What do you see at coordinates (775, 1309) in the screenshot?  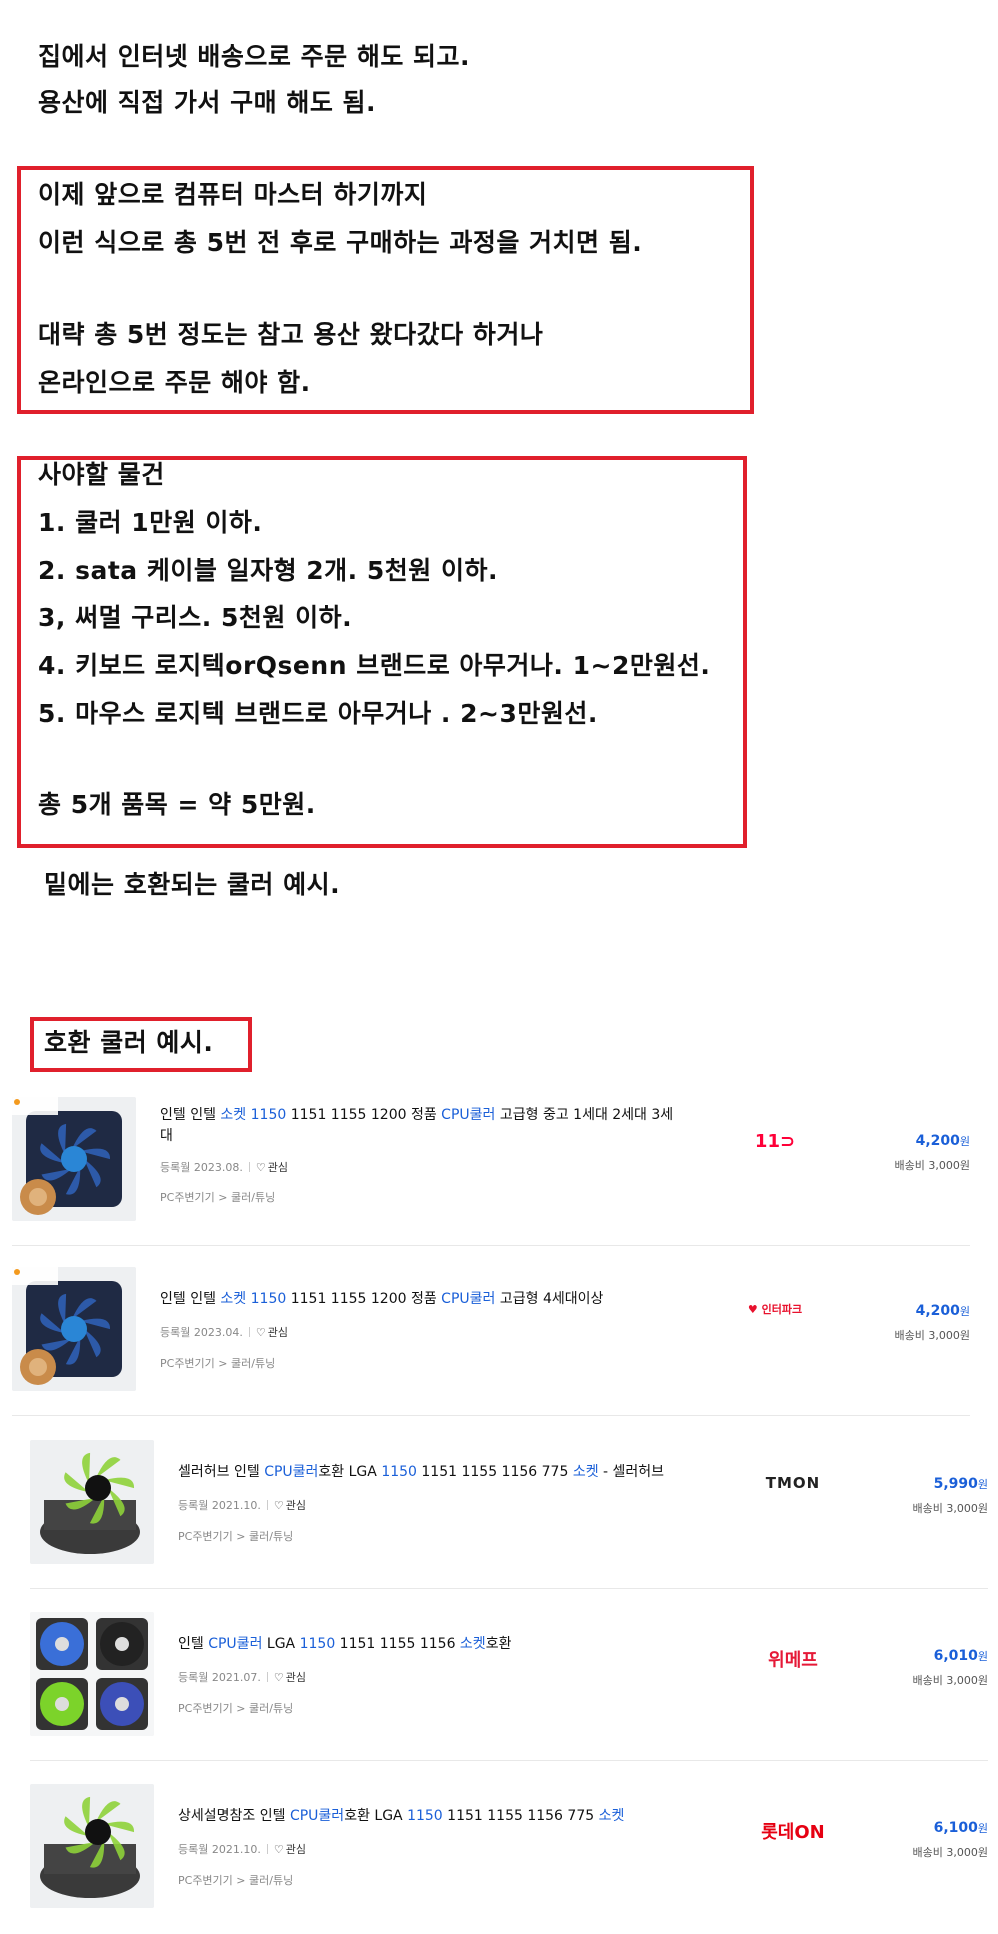 I see `mall-logo: ♥ 인터파크` at bounding box center [775, 1309].